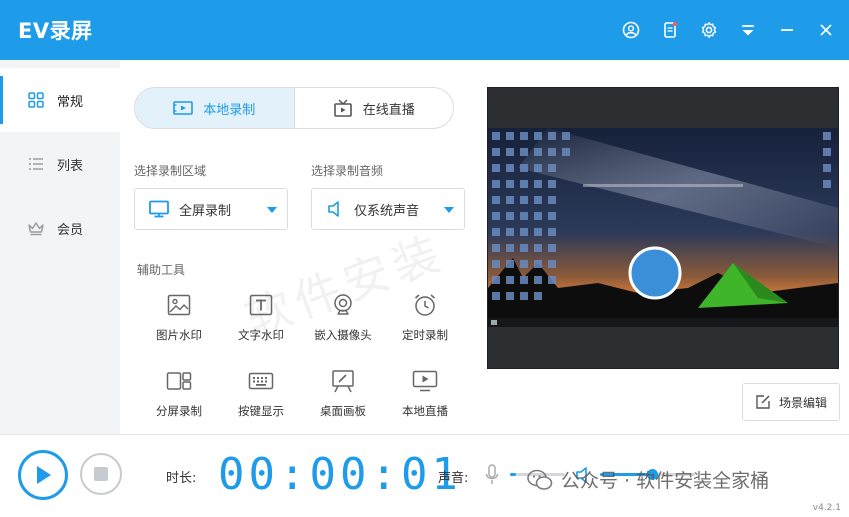 The width and height of the screenshot is (849, 517). I want to click on sidebar-item-member: 会员, so click(60, 228).